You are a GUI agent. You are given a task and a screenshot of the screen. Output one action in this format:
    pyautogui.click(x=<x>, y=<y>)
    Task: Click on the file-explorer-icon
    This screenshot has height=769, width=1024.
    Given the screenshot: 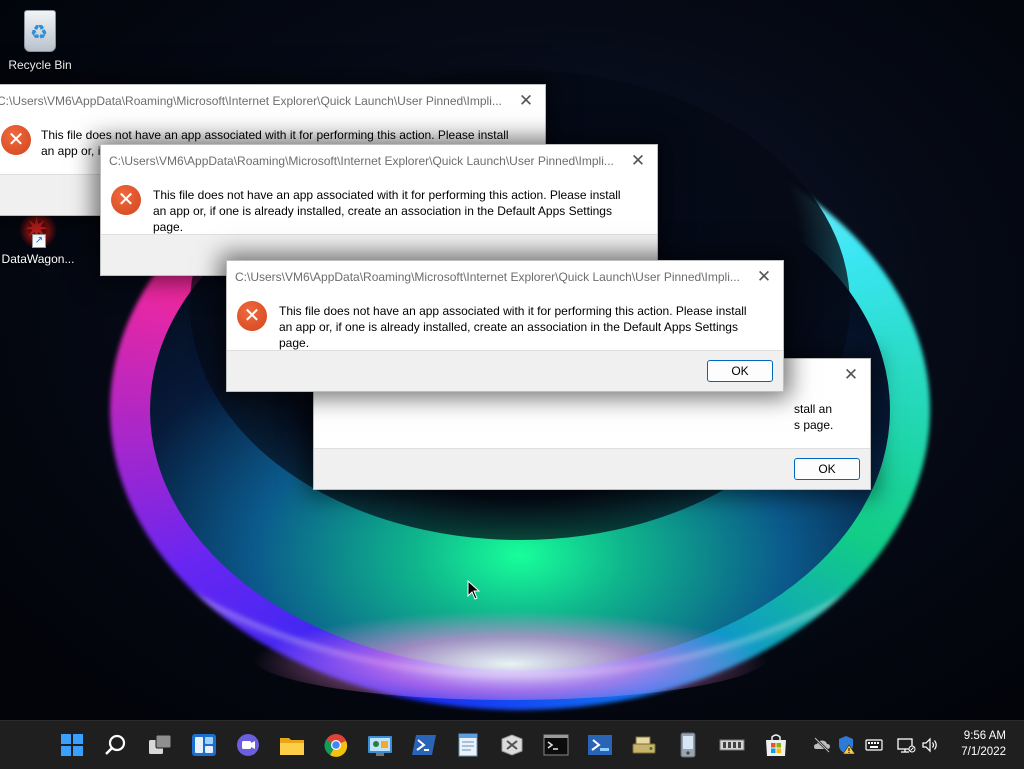 What is the action you would take?
    pyautogui.click(x=292, y=745)
    